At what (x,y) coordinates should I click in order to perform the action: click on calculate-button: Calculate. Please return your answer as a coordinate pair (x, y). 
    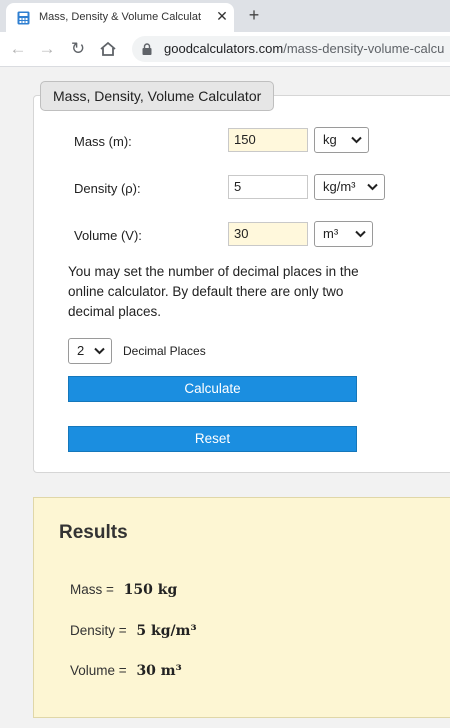
    Looking at the image, I should click on (212, 389).